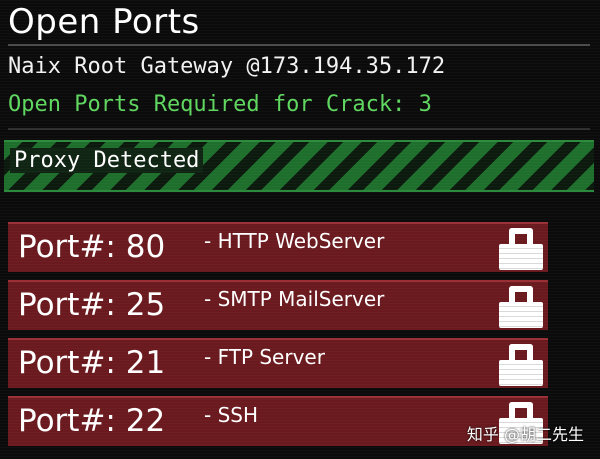 This screenshot has height=459, width=600. Describe the element at coordinates (294, 299) in the screenshot. I see `port-service: - SMTP MailServer` at that location.